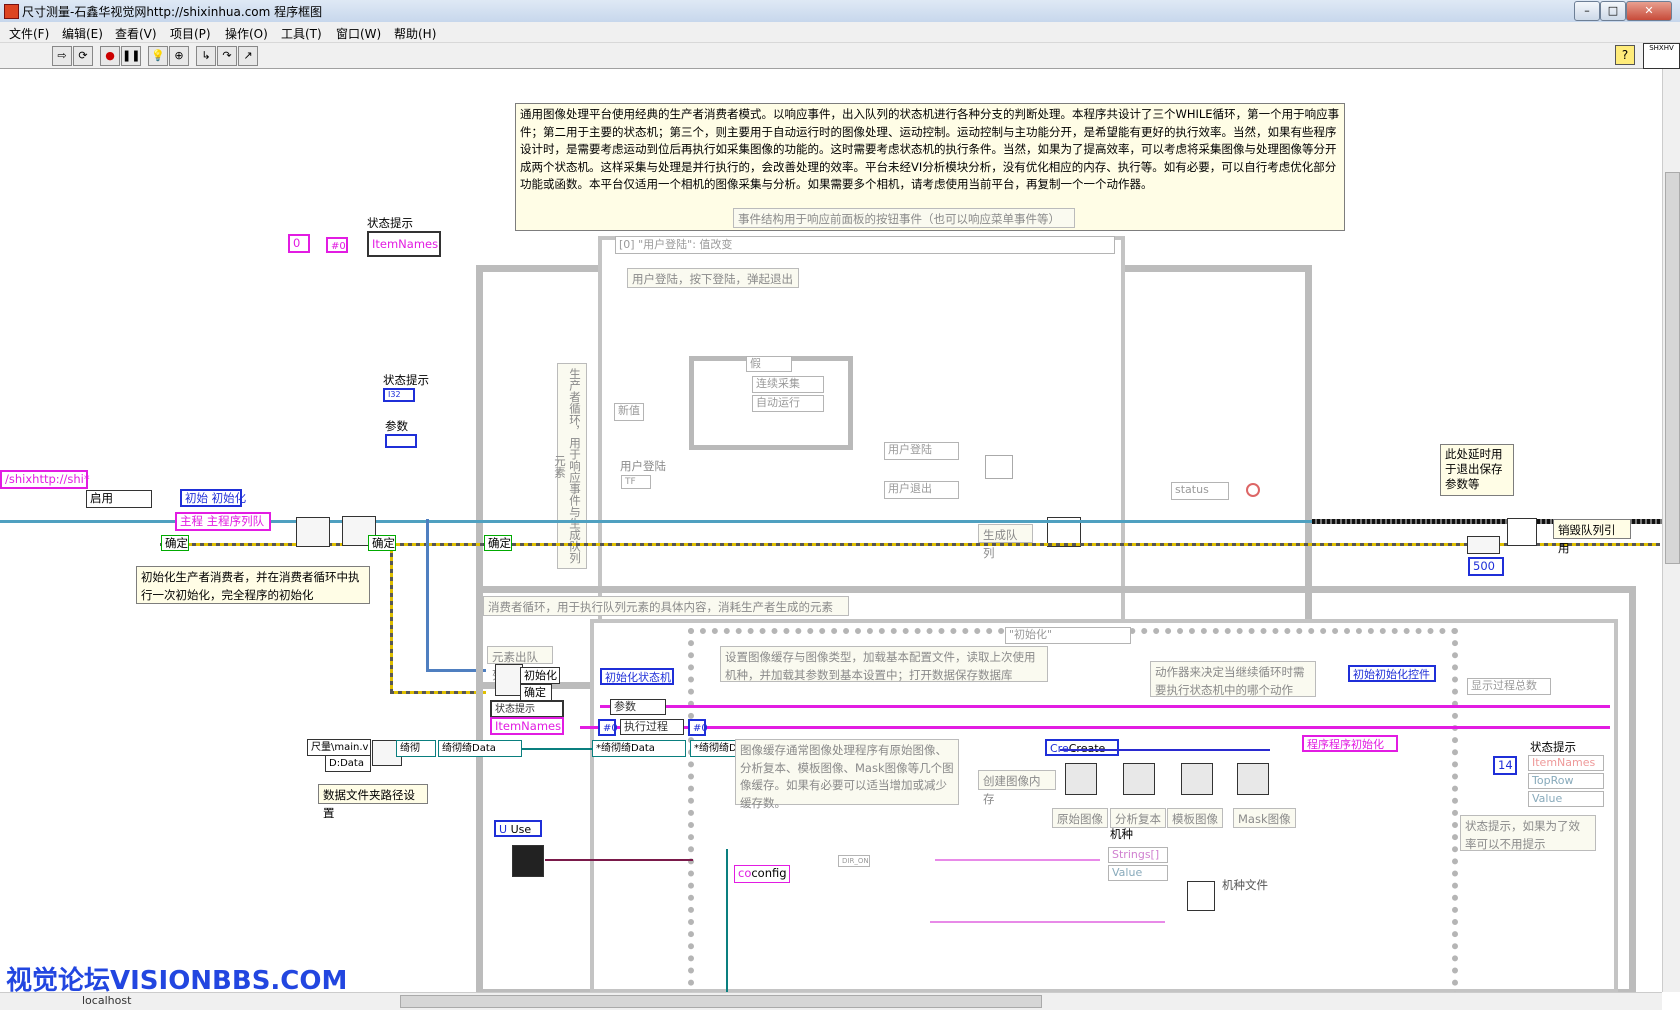  What do you see at coordinates (358, 33) in the screenshot?
I see `menu-window: 窗口(W)` at bounding box center [358, 33].